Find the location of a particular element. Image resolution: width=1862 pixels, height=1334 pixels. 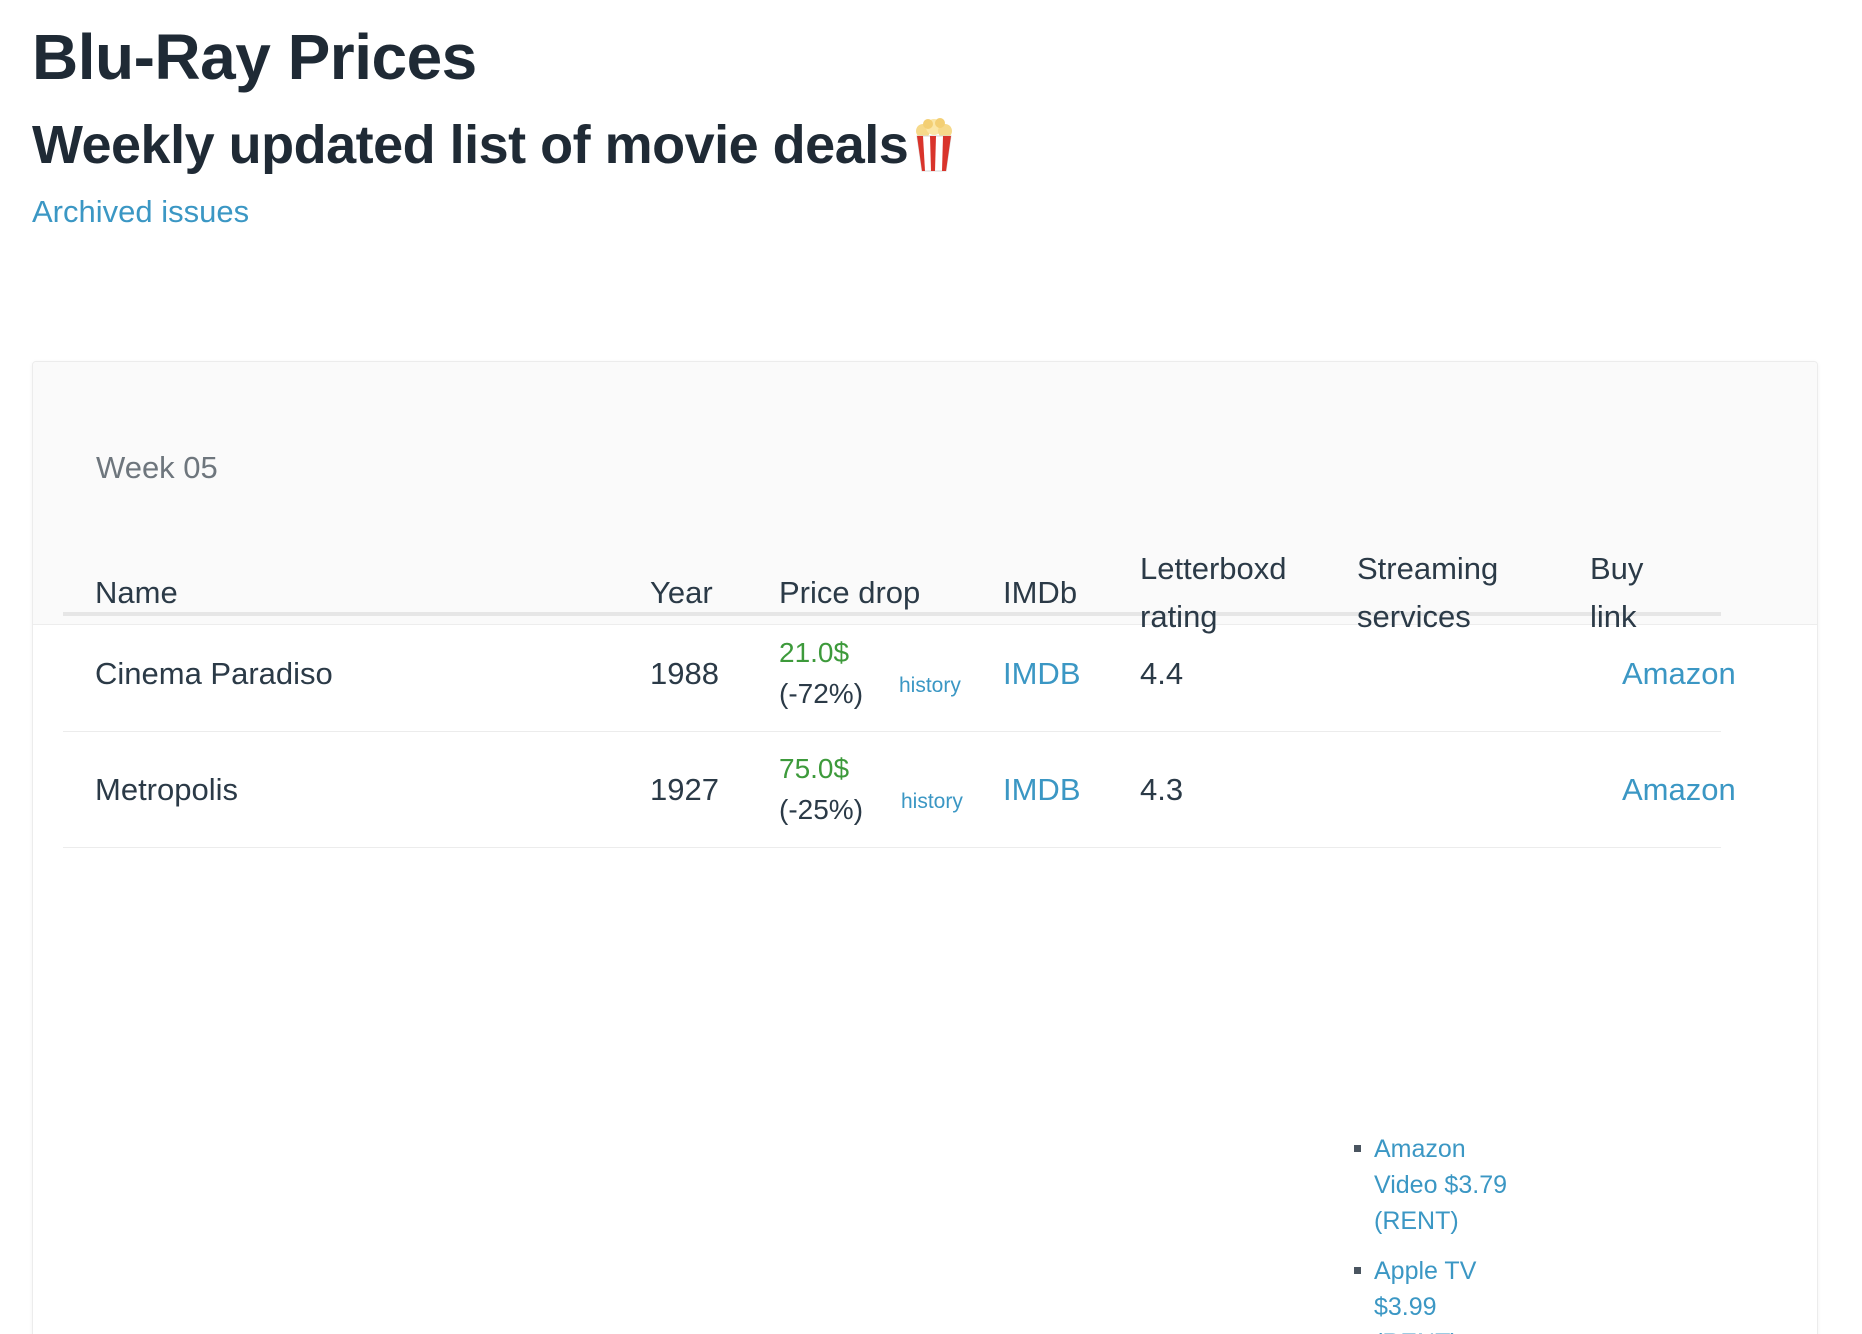

column-header-buy-line1: Buy is located at coordinates (1617, 568).